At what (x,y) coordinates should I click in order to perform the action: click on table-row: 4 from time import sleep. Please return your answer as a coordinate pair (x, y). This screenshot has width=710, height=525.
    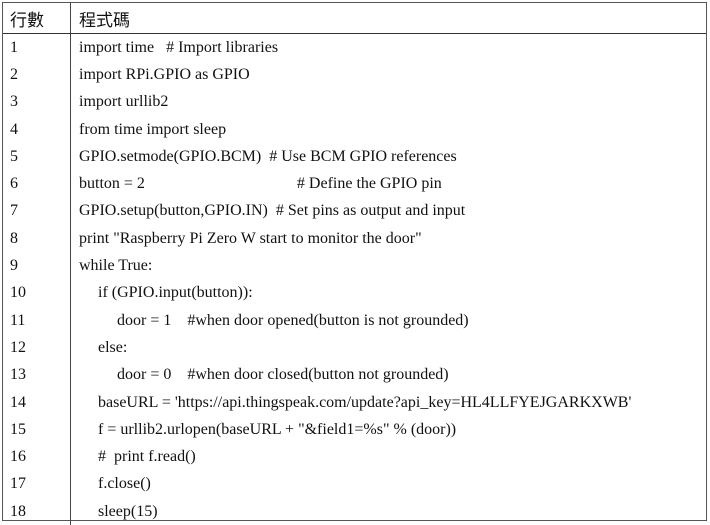
    Looking at the image, I should click on (354, 129).